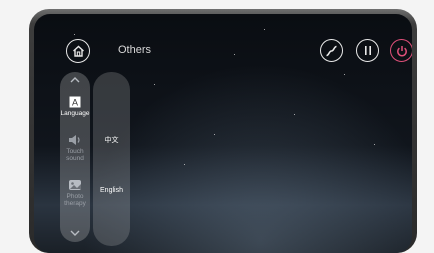  I want to click on power-icon, so click(401, 50).